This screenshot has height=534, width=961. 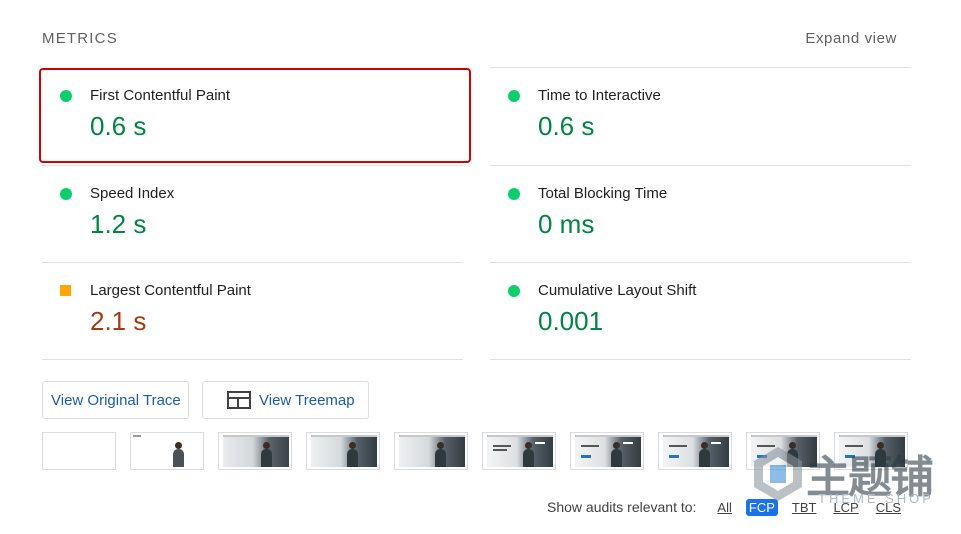 I want to click on filter-tbt: TBT, so click(x=804, y=507).